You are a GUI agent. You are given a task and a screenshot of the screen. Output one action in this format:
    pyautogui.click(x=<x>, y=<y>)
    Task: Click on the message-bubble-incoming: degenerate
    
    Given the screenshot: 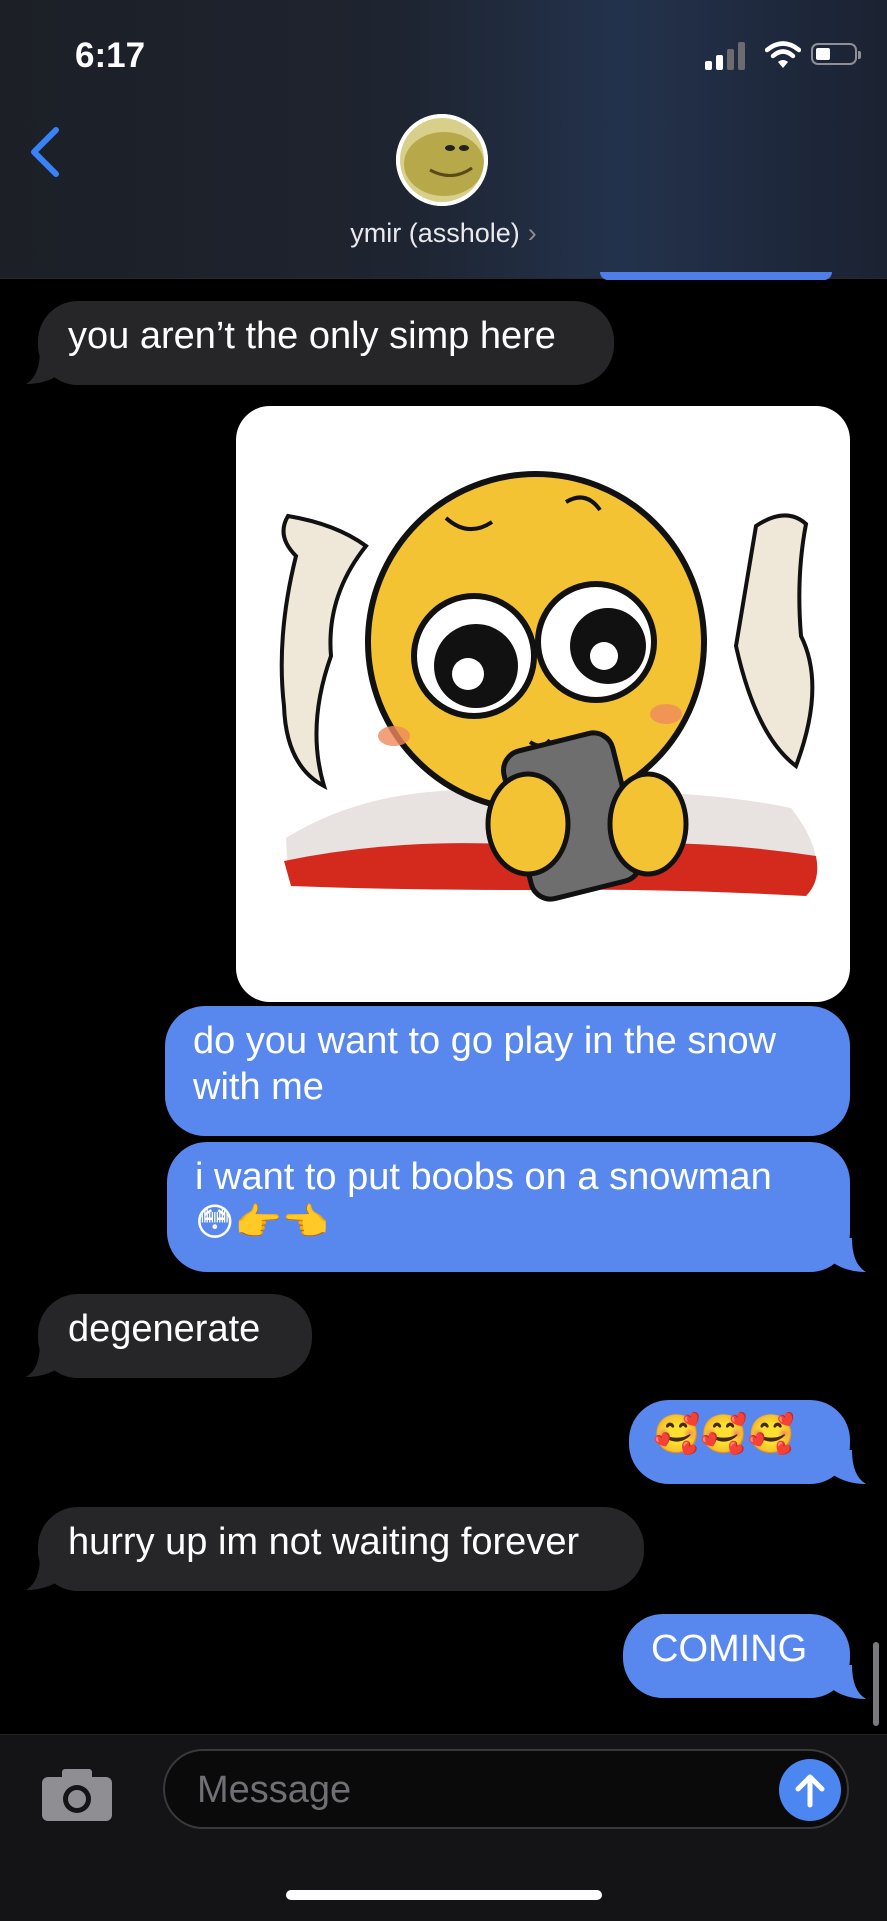 What is the action you would take?
    pyautogui.click(x=175, y=1336)
    